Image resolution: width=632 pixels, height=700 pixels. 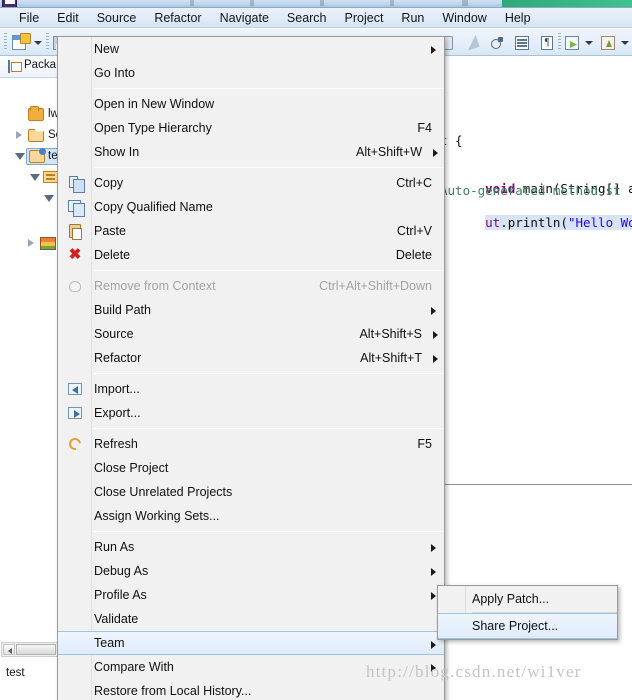 What do you see at coordinates (154, 104) in the screenshot?
I see `menu-item-label: Open in New Window` at bounding box center [154, 104].